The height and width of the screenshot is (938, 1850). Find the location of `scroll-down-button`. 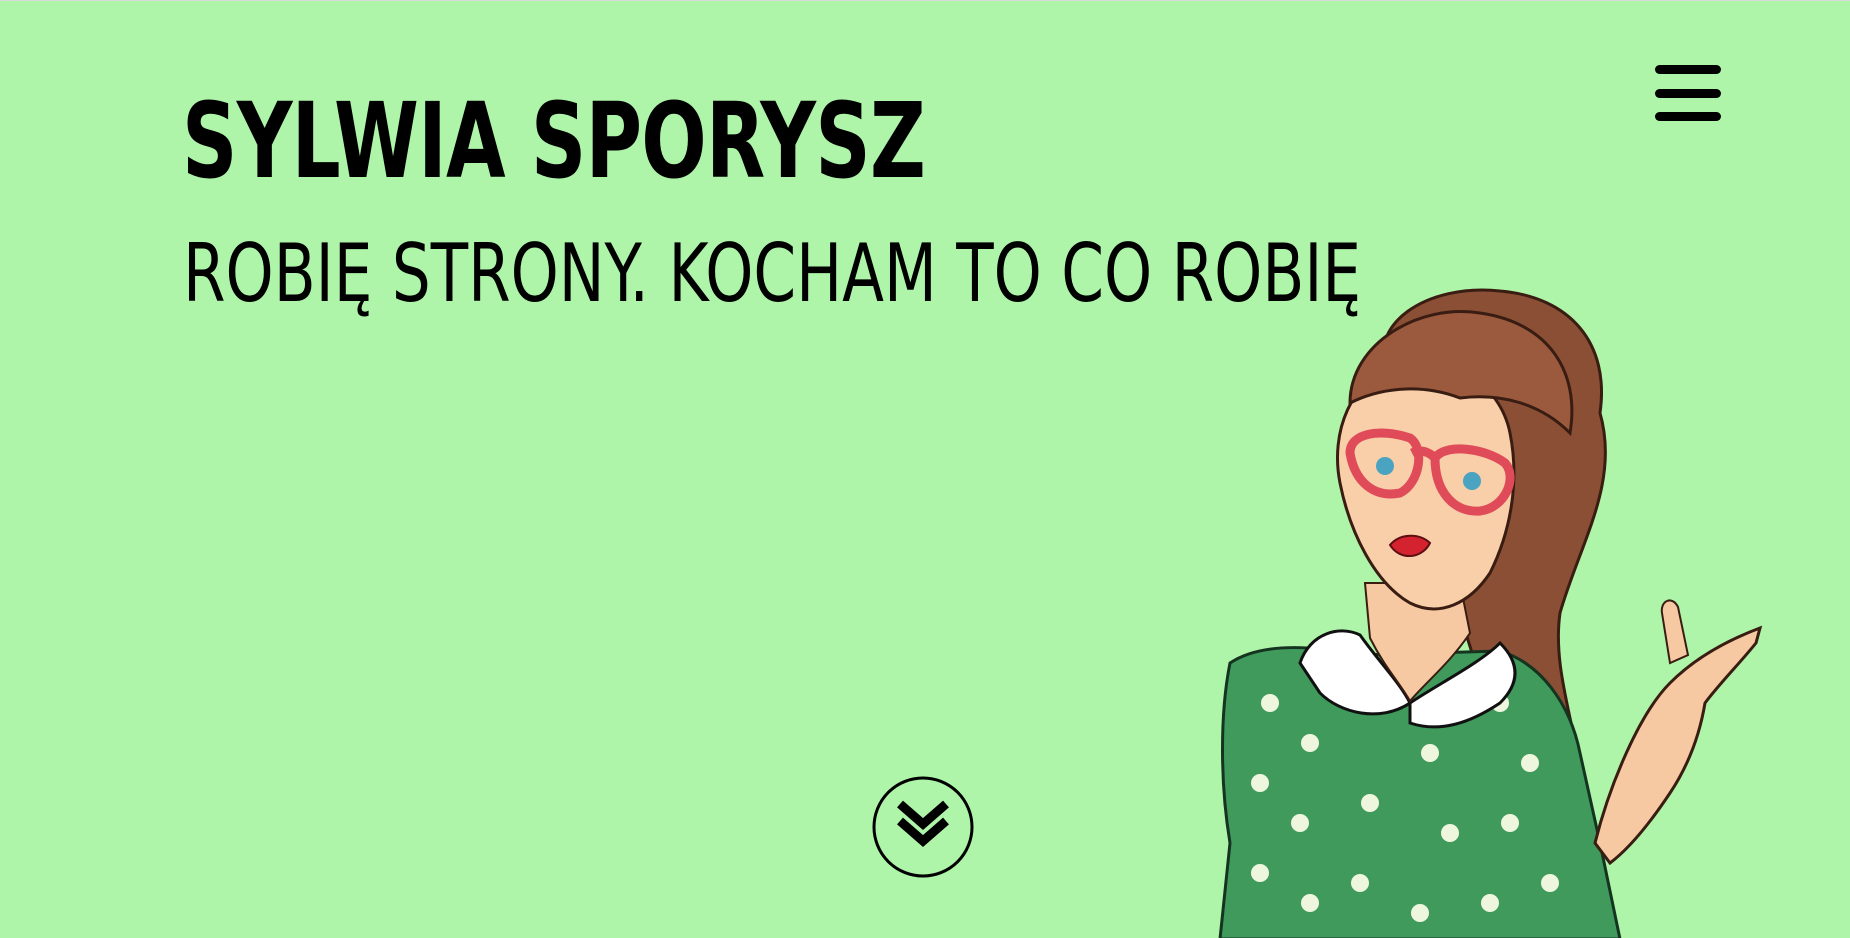

scroll-down-button is located at coordinates (923, 827).